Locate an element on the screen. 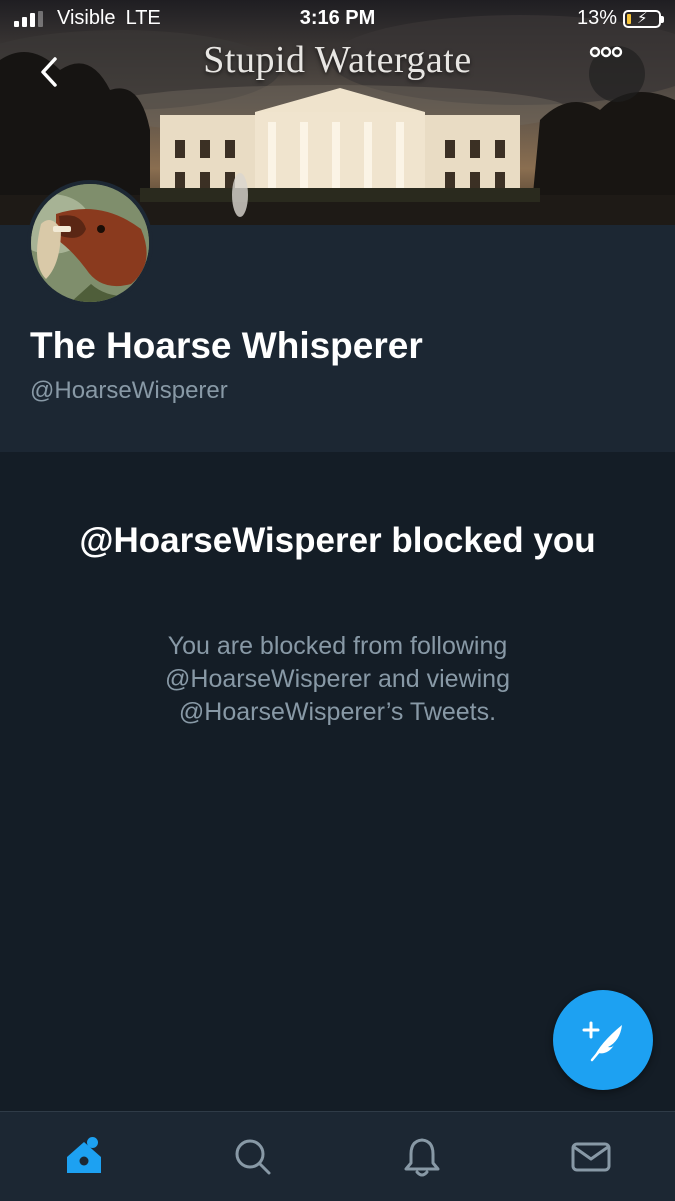 This screenshot has height=1201, width=675. tab-home is located at coordinates (84, 1157).